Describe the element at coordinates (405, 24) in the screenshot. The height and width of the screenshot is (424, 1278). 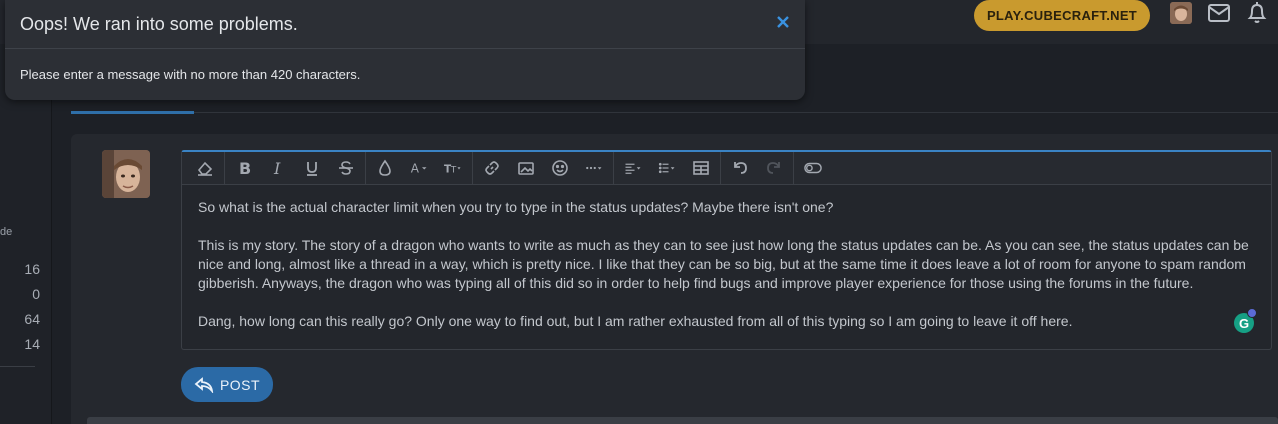
I see `overlay-title: Oops! We ran into some problems.` at that location.